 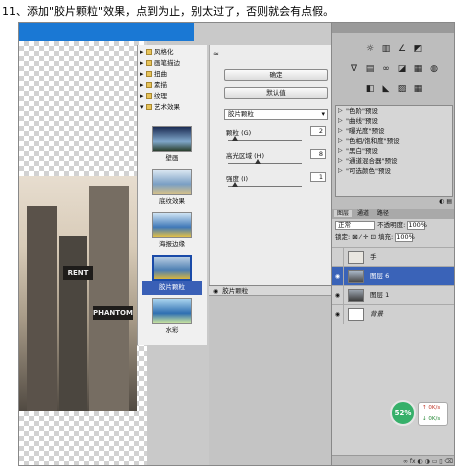 What do you see at coordinates (394, 151) in the screenshot?
I see `preset-item: "黑白"预设` at bounding box center [394, 151].